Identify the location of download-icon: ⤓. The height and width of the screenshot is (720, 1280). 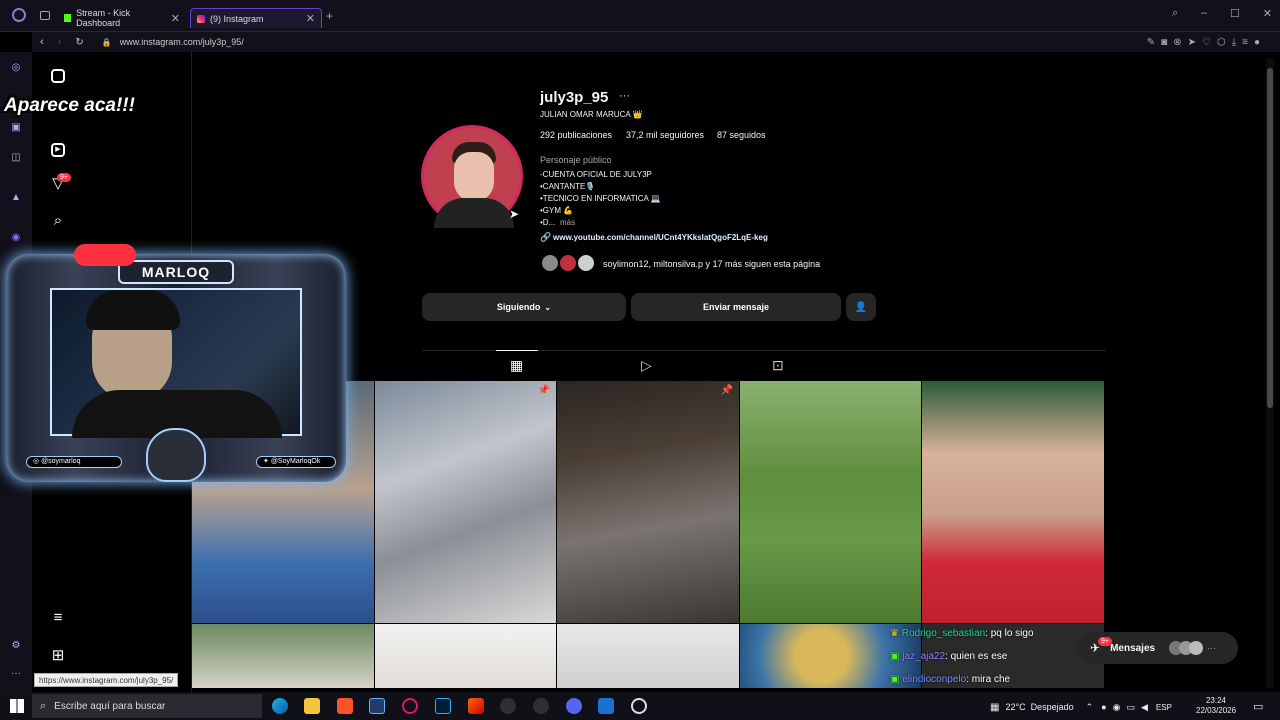
(1237, 42).